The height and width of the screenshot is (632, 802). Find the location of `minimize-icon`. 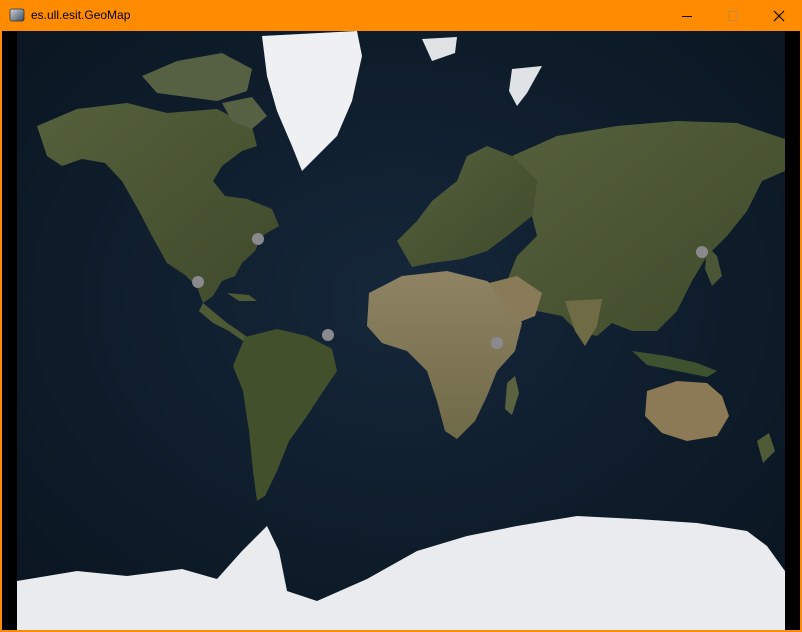

minimize-icon is located at coordinates (687, 16).